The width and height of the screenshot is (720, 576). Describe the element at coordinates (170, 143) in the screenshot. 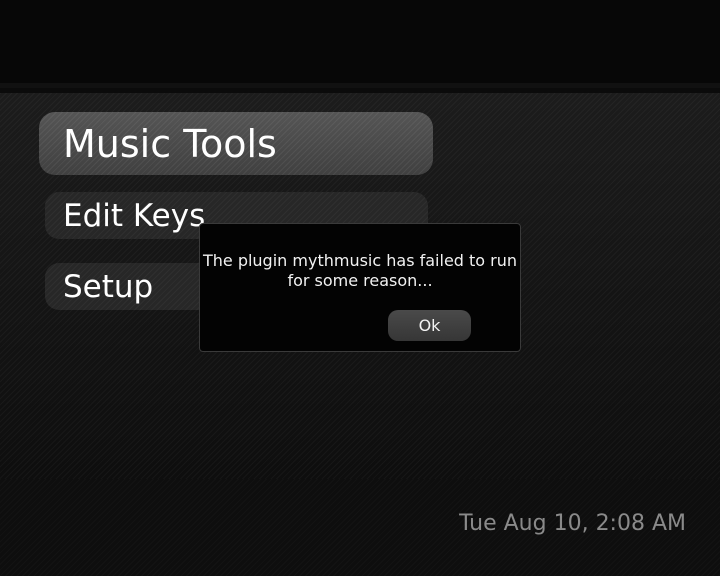

I see `menu-item-label: Music Tools` at that location.